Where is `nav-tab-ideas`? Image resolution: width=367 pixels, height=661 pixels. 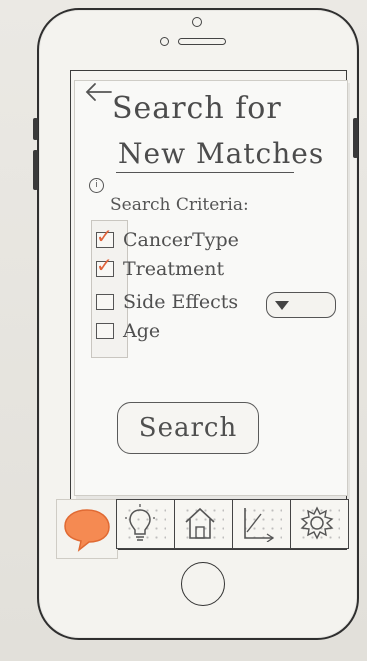 nav-tab-ideas is located at coordinates (146, 524).